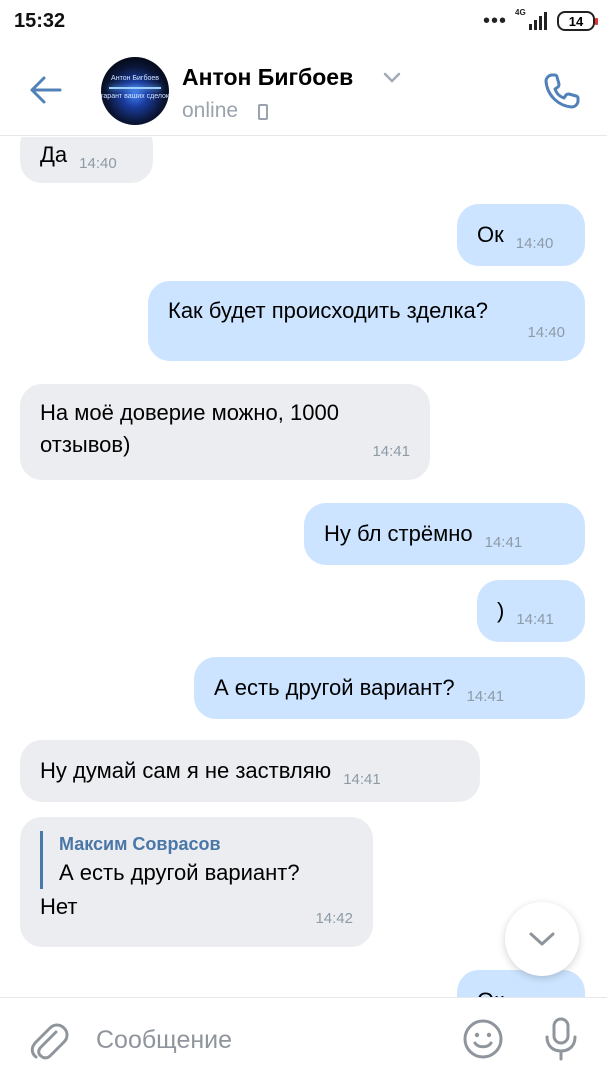  I want to click on message-outgoing: А есть другой вариант? 14:41, so click(389, 688).